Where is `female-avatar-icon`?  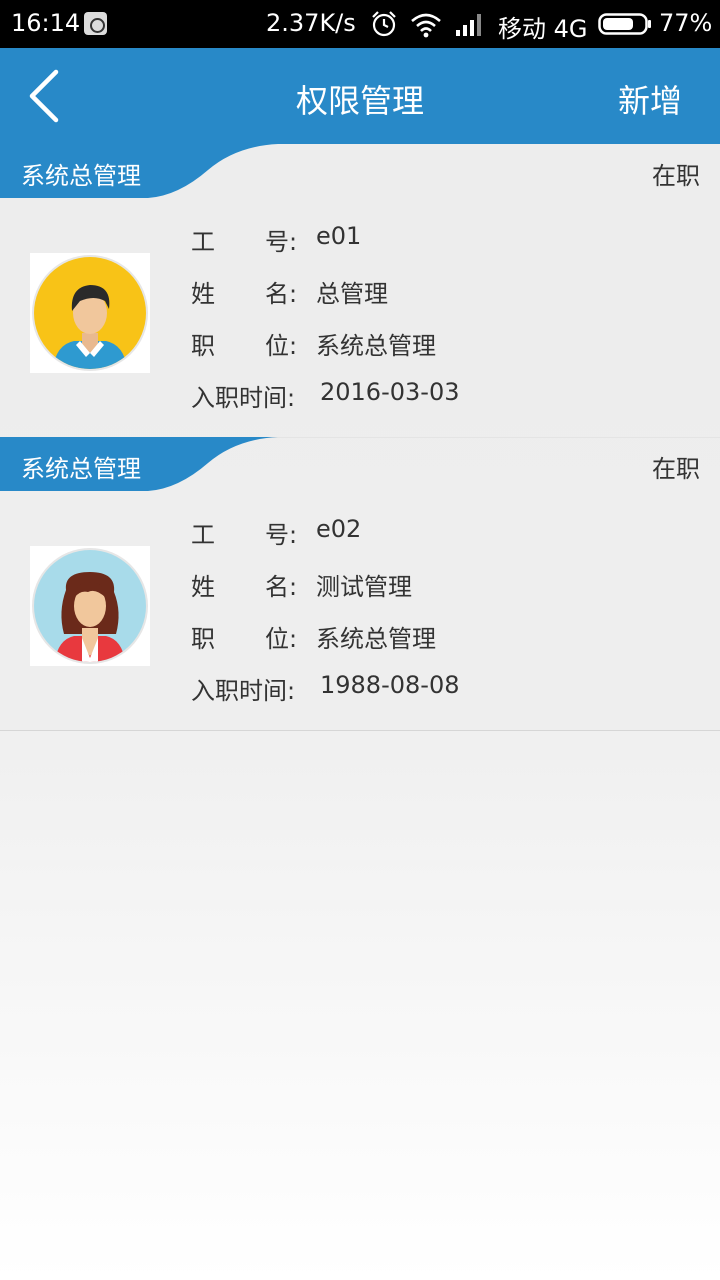 female-avatar-icon is located at coordinates (90, 606).